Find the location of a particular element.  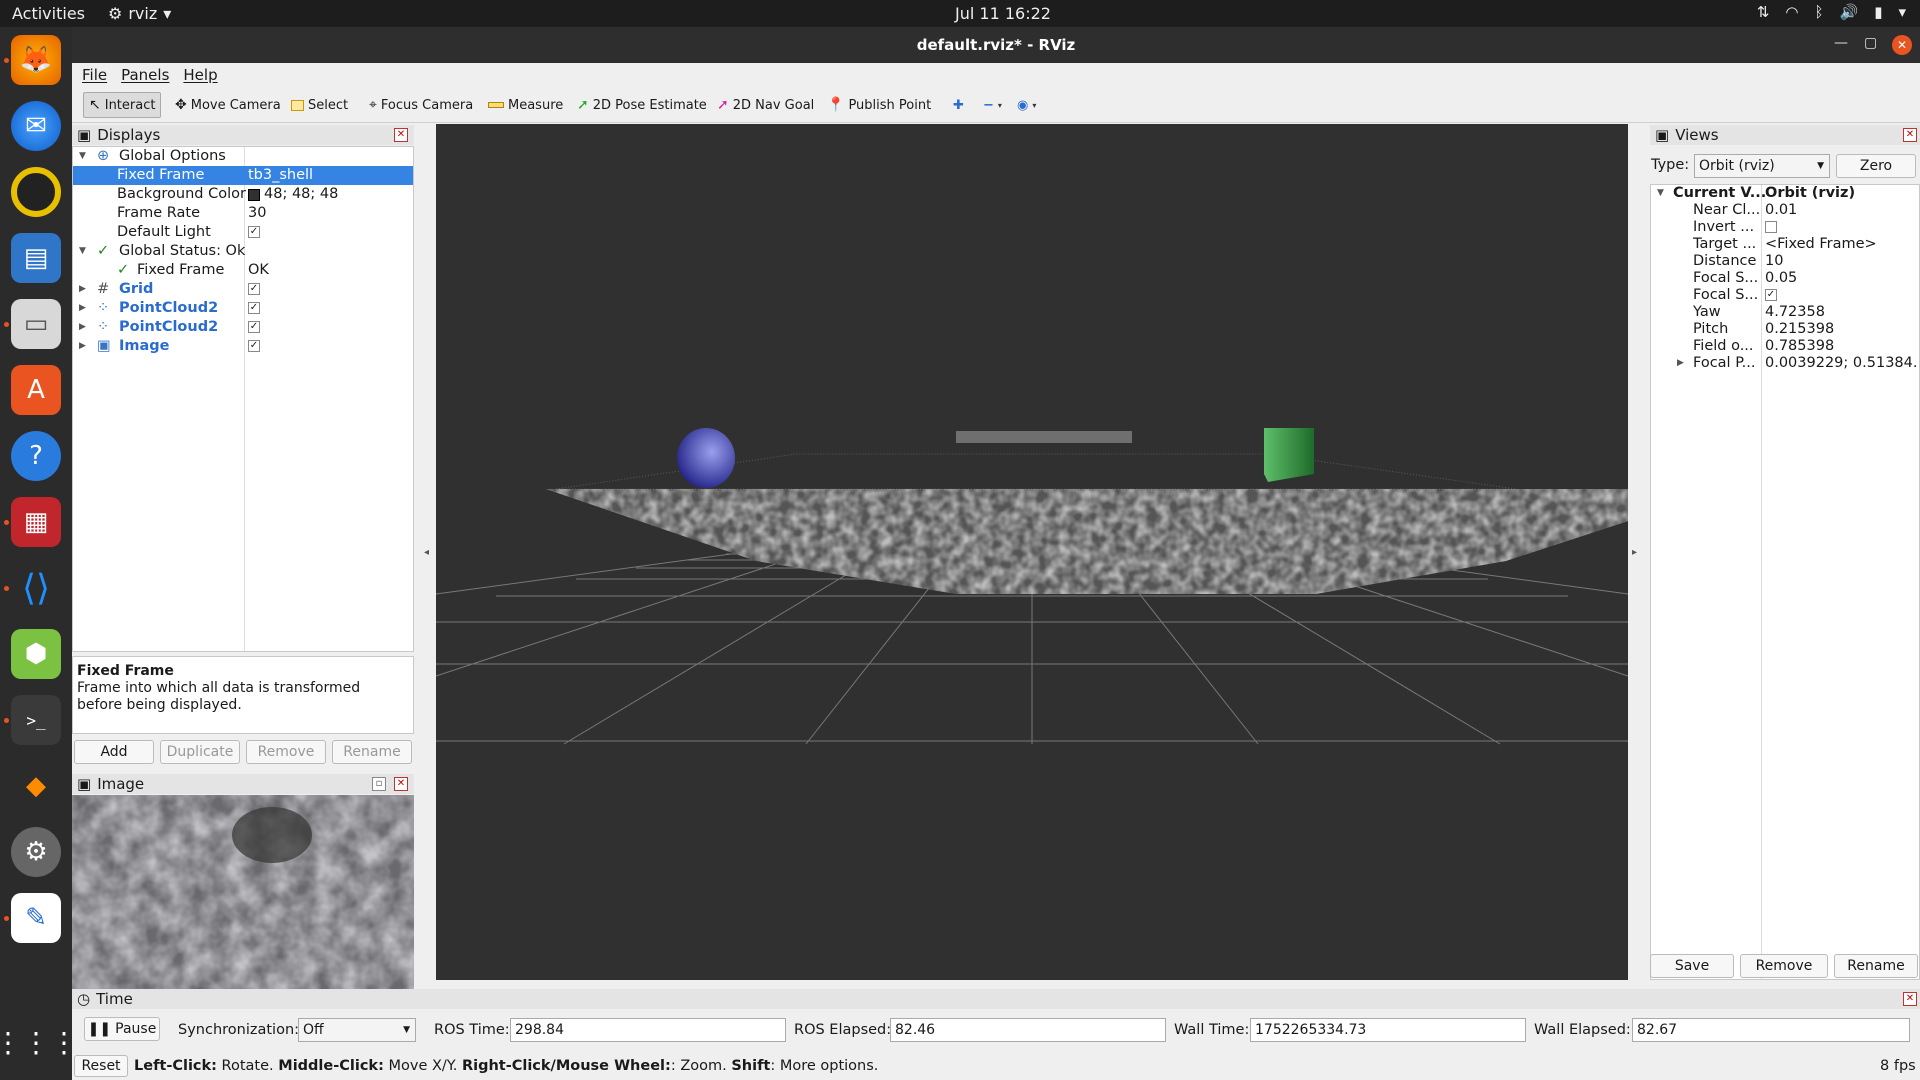

view-prop-row: Distance 10 is located at coordinates (1785, 261).